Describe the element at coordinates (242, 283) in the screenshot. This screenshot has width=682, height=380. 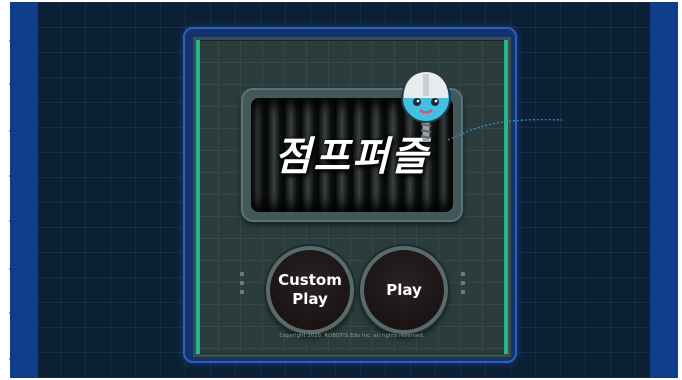
I see `left-indicator-dots` at that location.